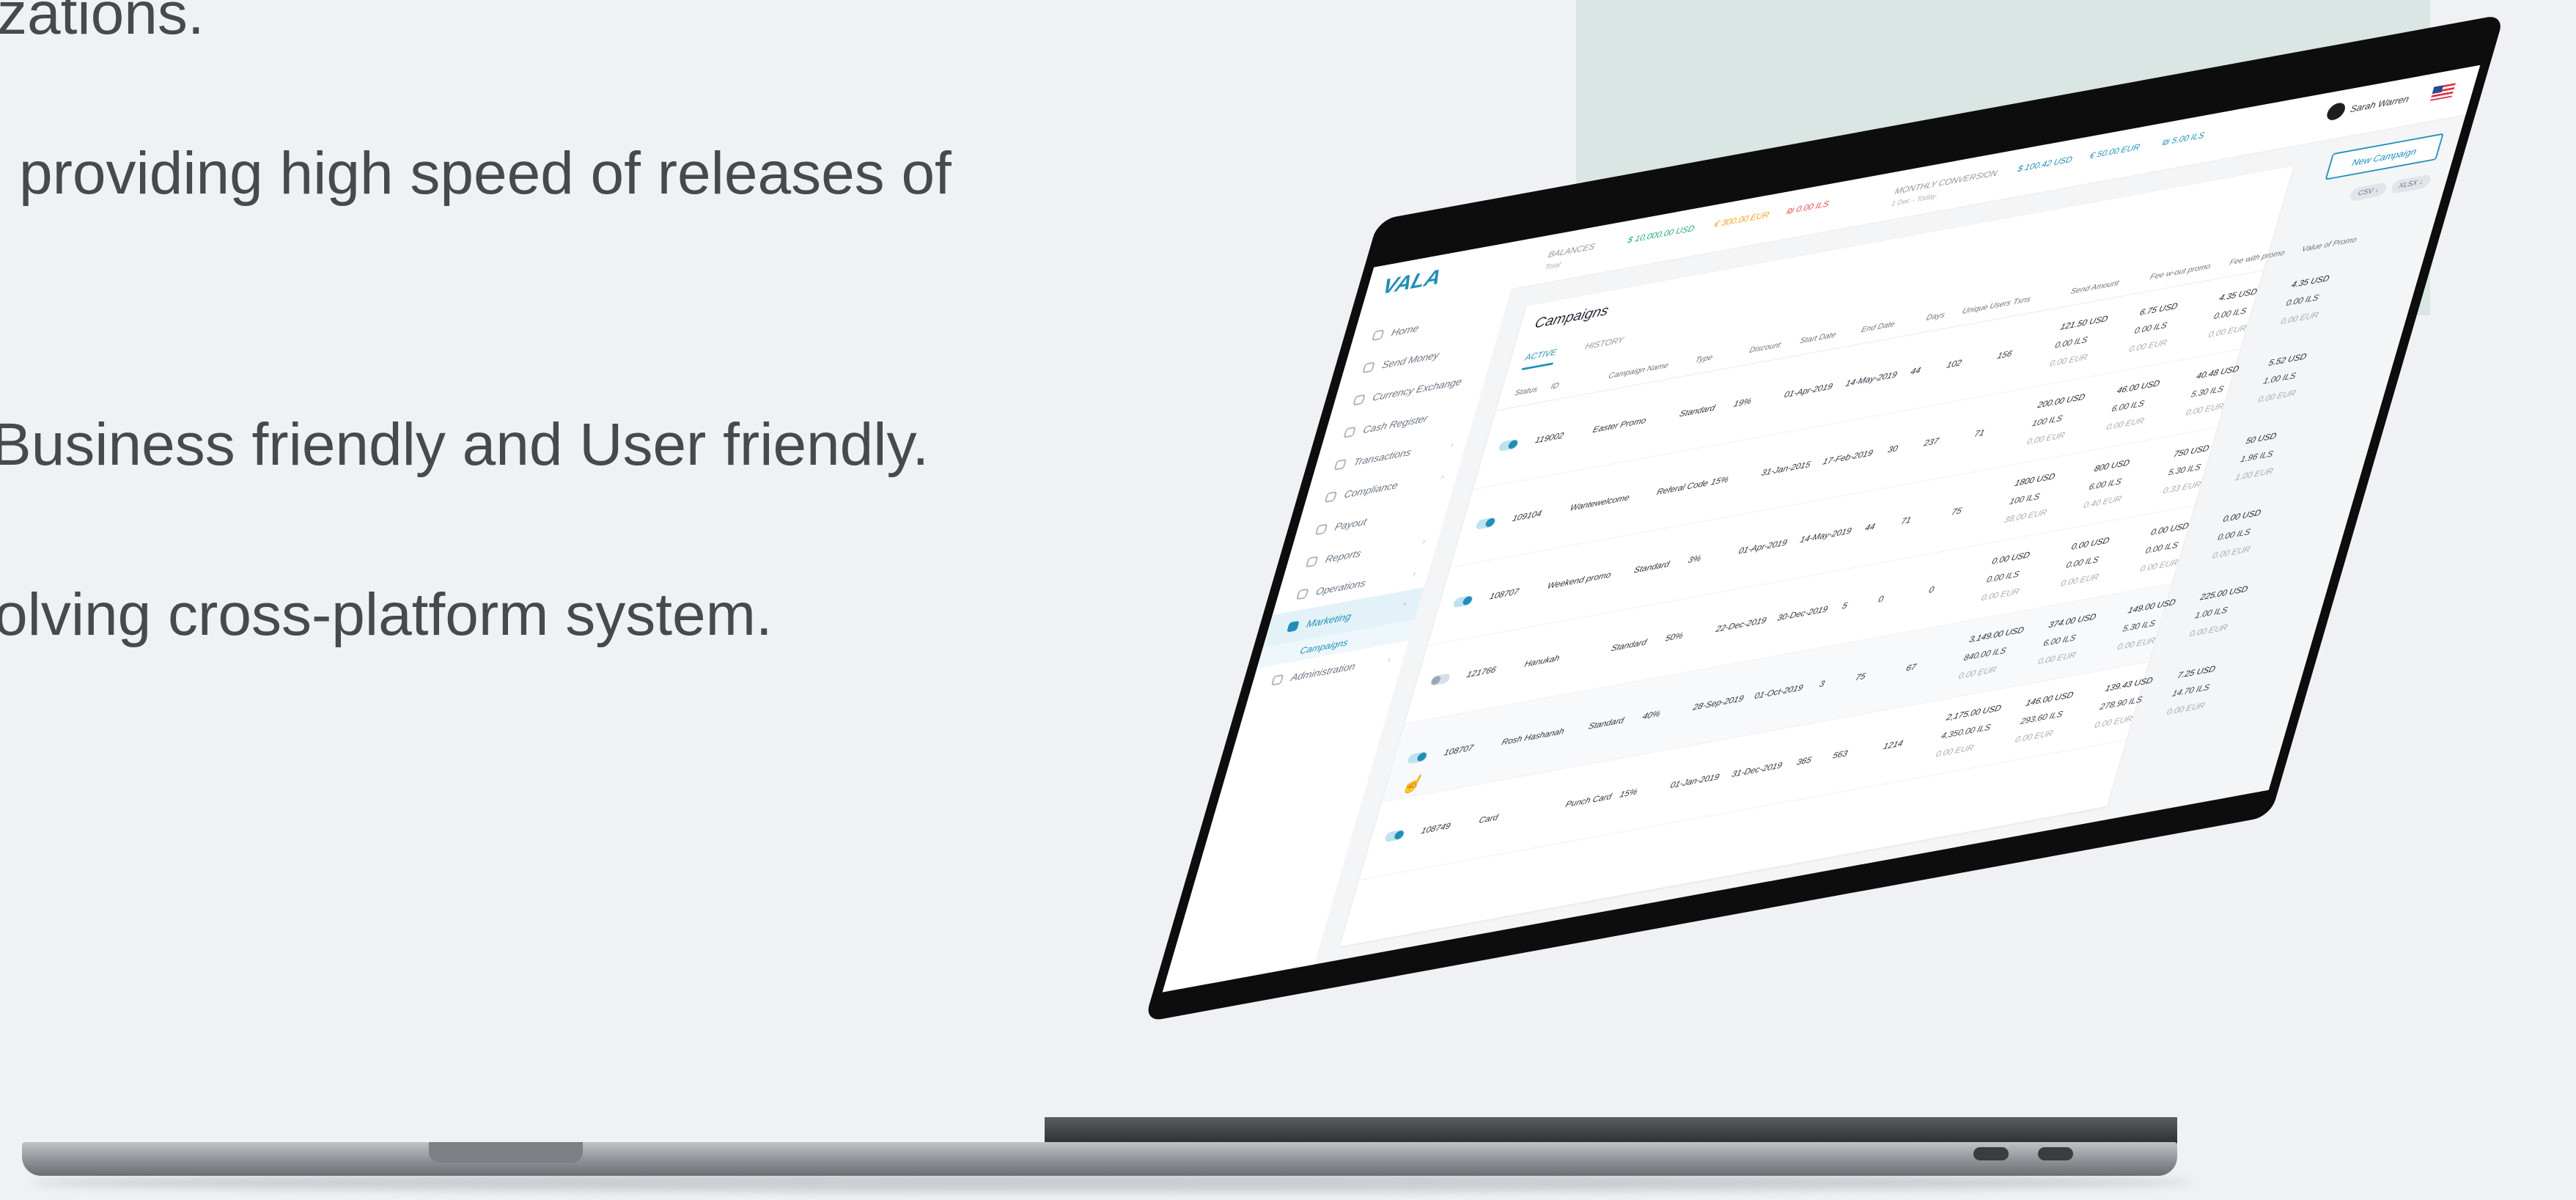 The image size is (2576, 1200). I want to click on conversion-label: MONTHLY CONVERSION, so click(1946, 182).